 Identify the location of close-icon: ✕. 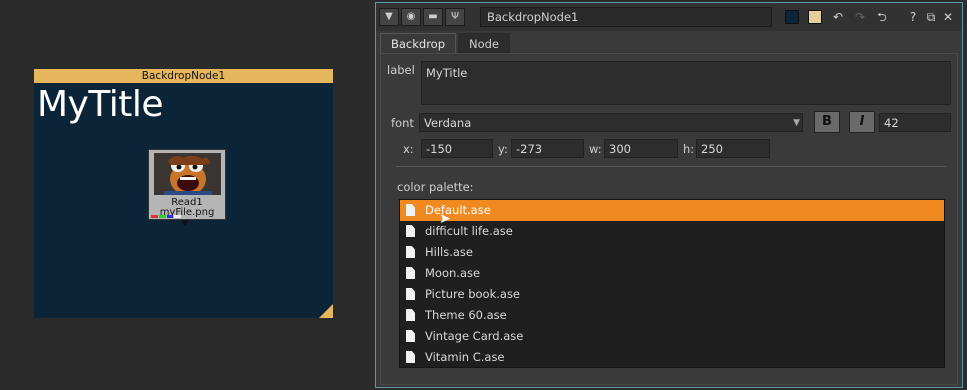
(948, 17).